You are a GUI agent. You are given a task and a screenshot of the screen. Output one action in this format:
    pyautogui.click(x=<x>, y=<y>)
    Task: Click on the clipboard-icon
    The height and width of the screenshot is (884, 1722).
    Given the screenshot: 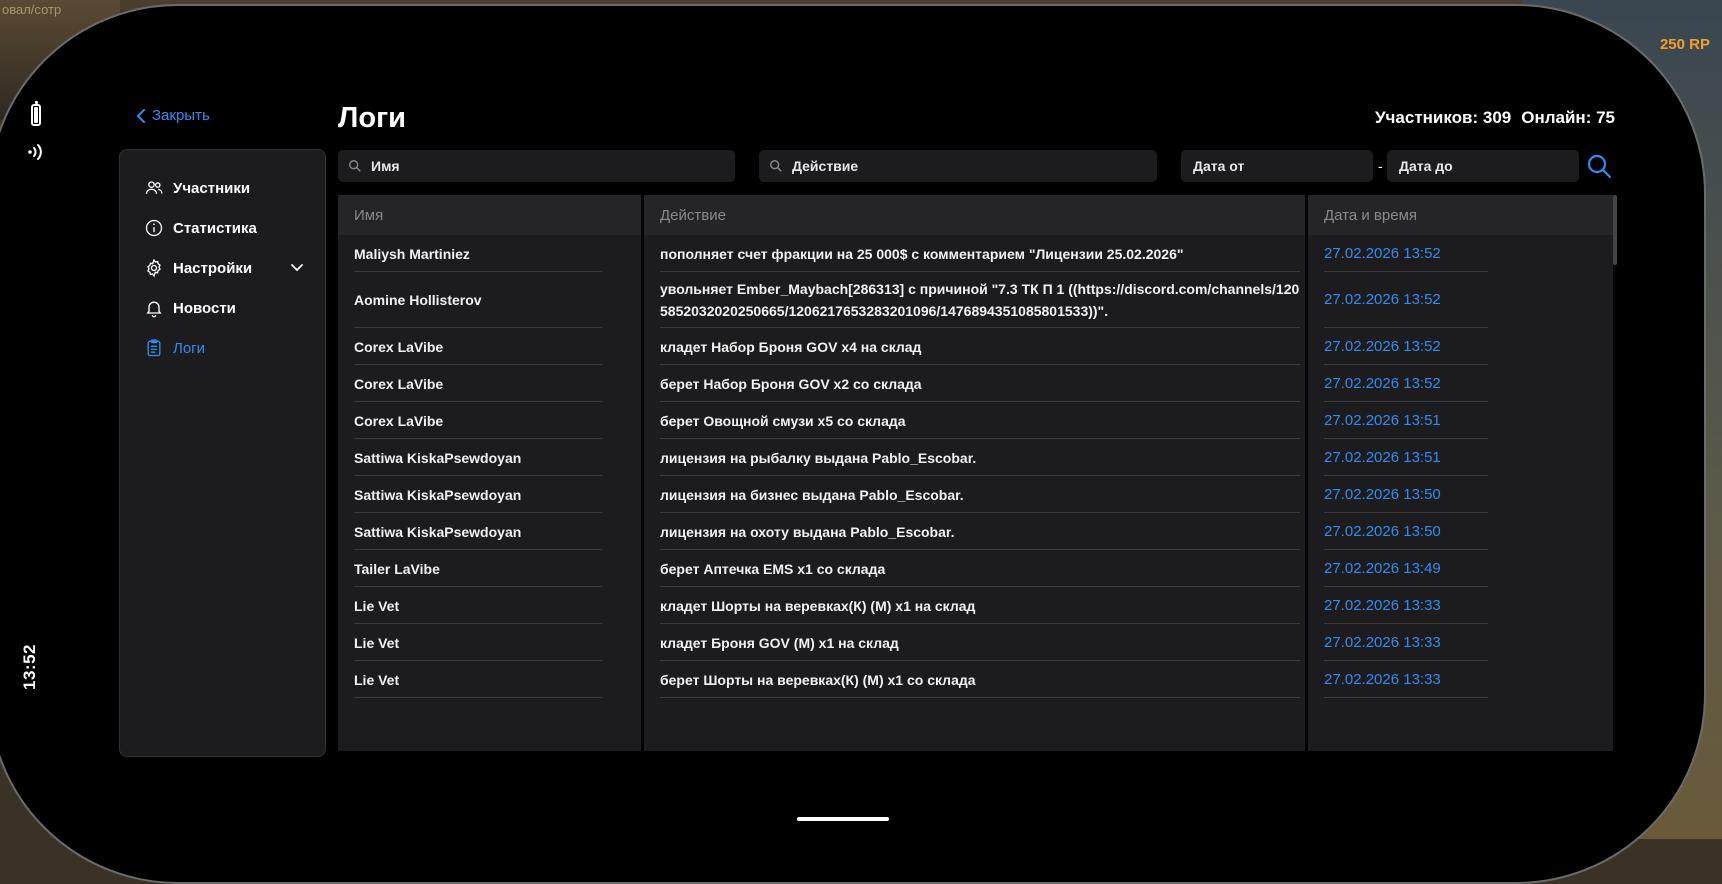 What is the action you would take?
    pyautogui.click(x=154, y=348)
    